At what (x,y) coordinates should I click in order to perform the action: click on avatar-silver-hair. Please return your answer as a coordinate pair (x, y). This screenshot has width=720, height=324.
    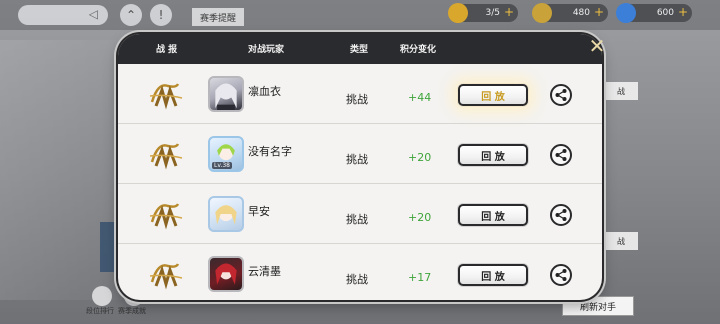
    Looking at the image, I should click on (226, 94).